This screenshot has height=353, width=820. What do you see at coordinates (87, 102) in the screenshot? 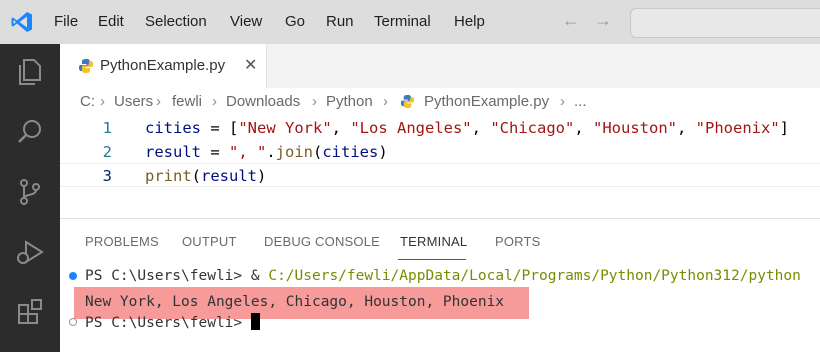
I see `breadcrumb-item-c: C:` at bounding box center [87, 102].